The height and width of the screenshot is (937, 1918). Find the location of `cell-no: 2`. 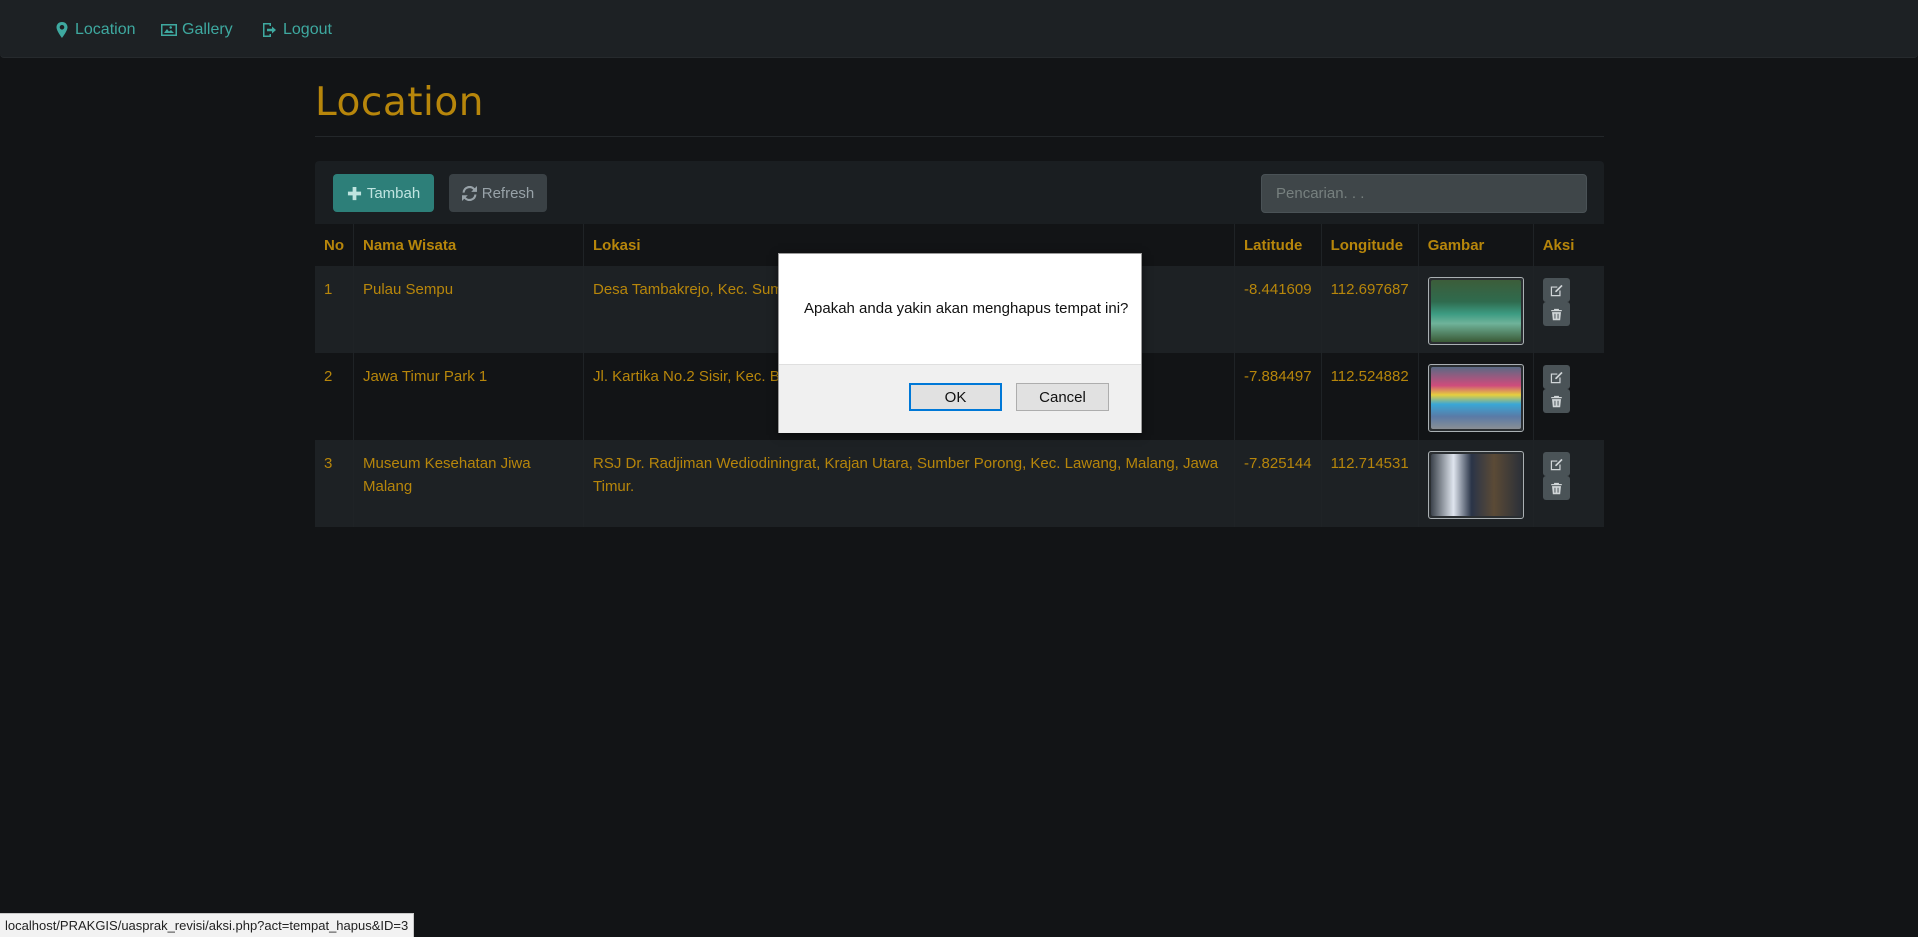

cell-no: 2 is located at coordinates (334, 396).